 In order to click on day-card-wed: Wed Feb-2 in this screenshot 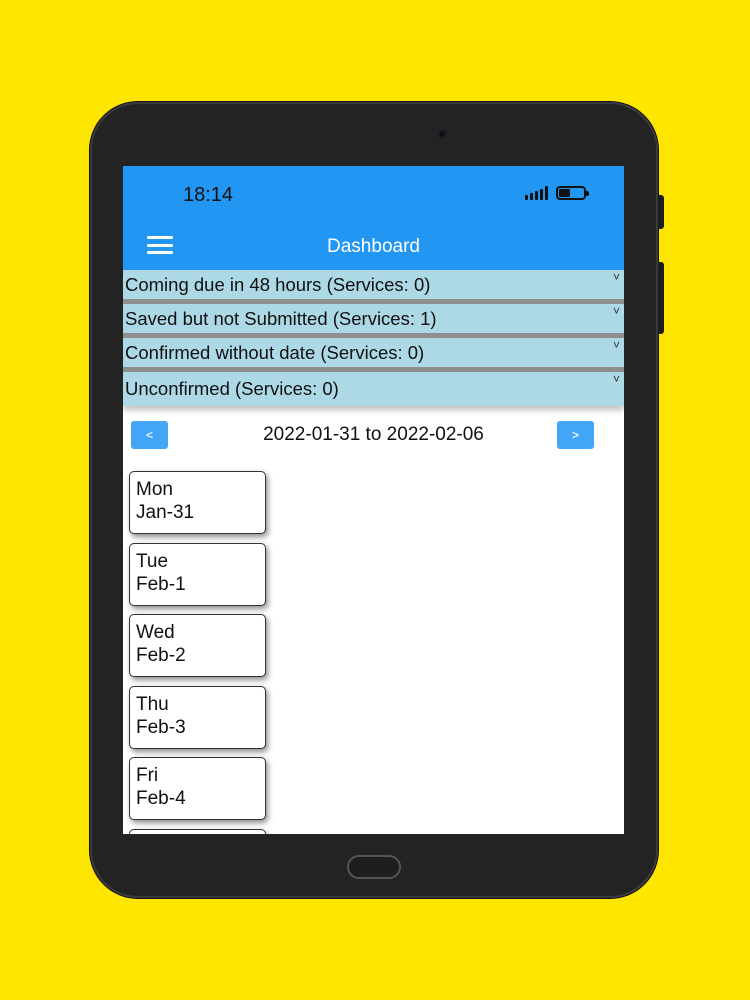, I will do `click(197, 645)`.